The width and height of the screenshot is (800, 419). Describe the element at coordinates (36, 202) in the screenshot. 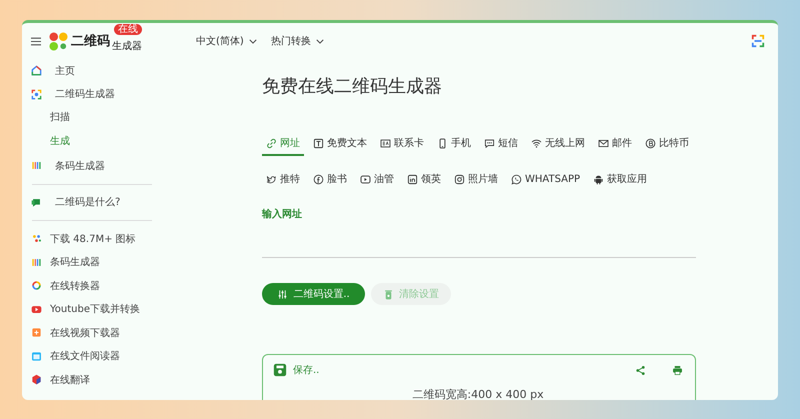

I see `chat-bubble-icon` at that location.